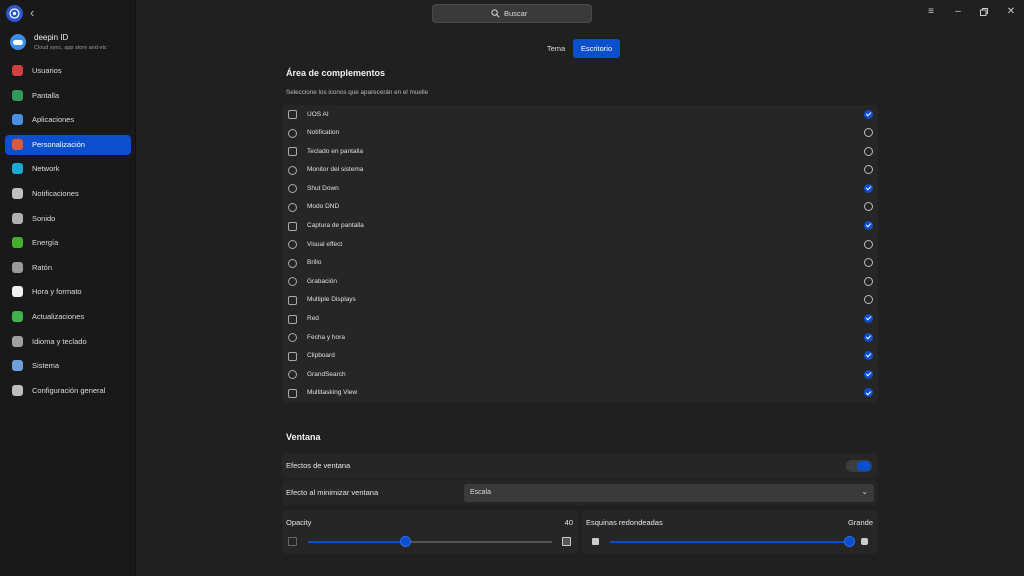  I want to click on plugin-row: Multiple Displays, so click(580, 300).